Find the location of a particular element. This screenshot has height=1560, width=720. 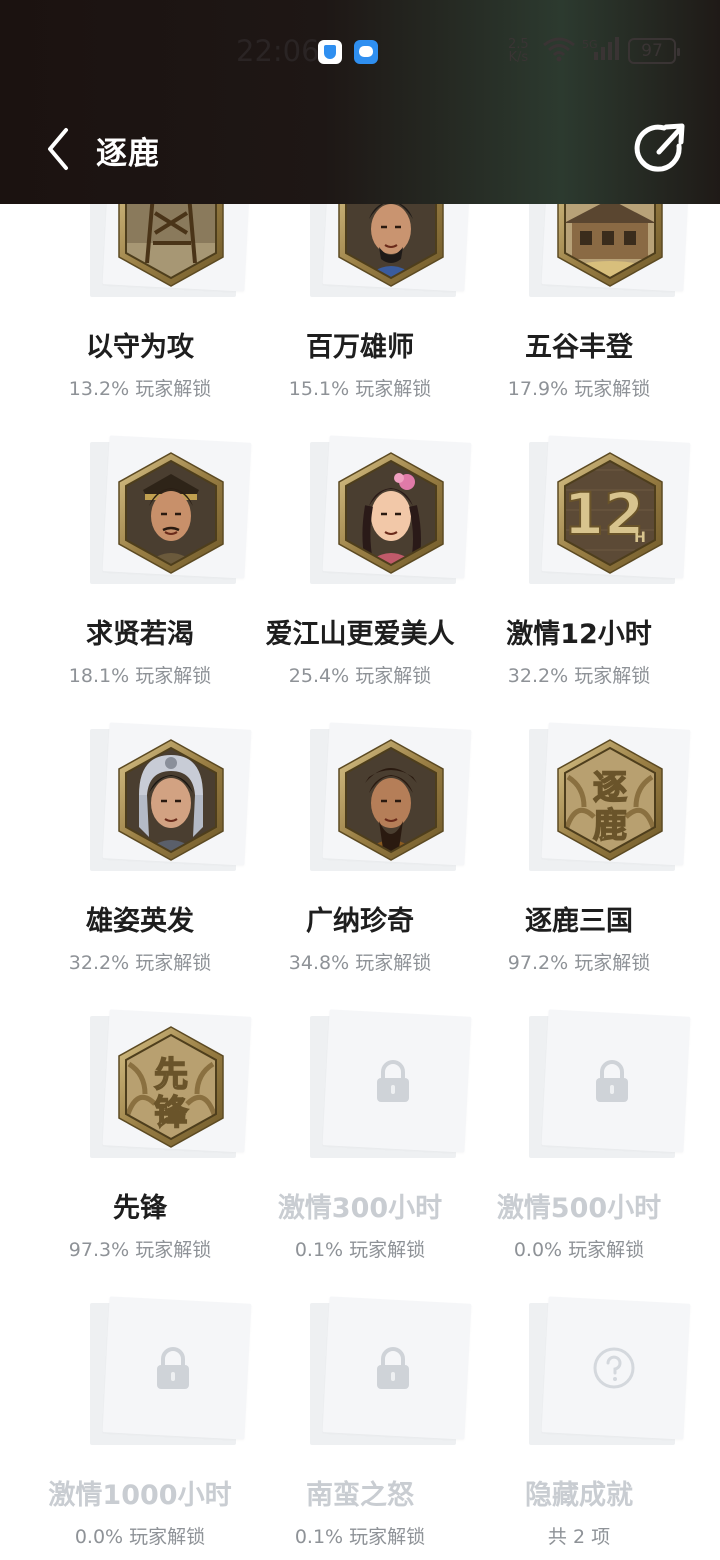

achievement-card: 逐 鹿 is located at coordinates (610, 798).